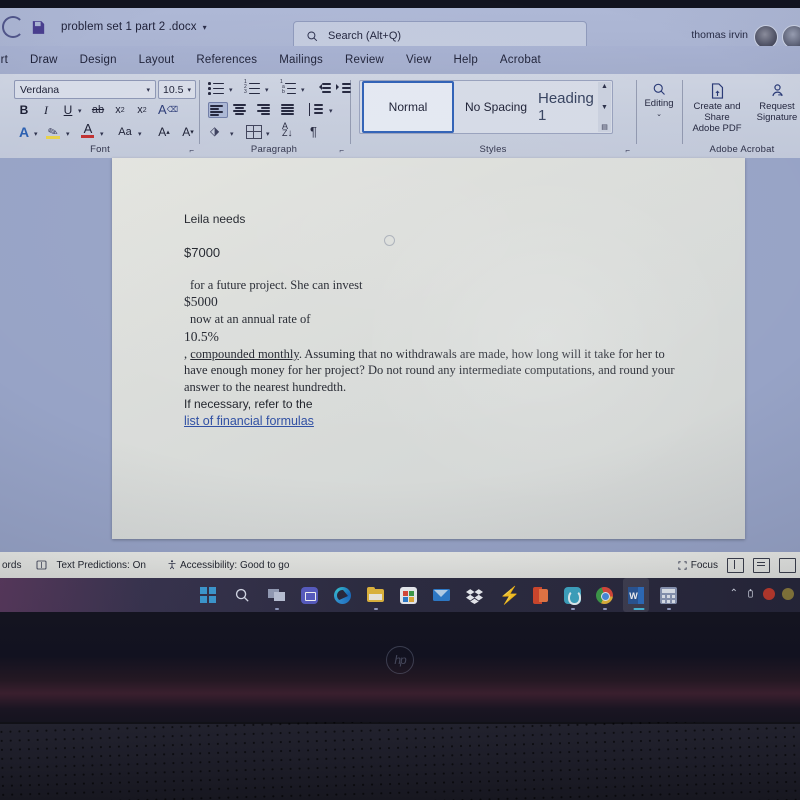 The image size is (800, 800). I want to click on change-case-caret-icon: ▾, so click(140, 134).